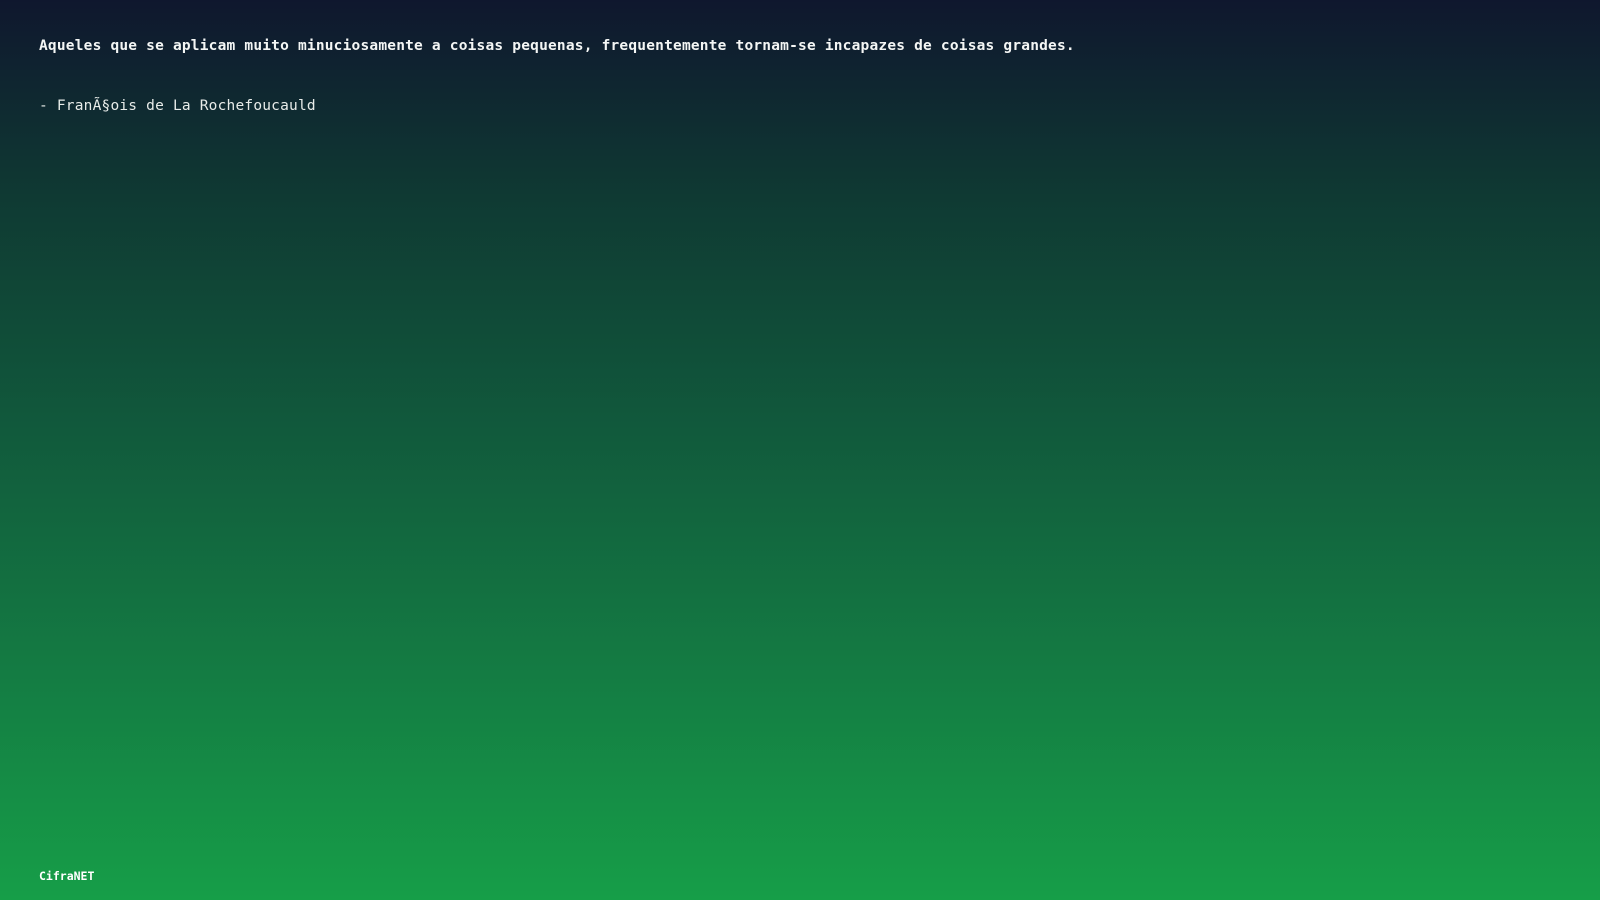  What do you see at coordinates (67, 876) in the screenshot?
I see `brand-label: CifraNET` at bounding box center [67, 876].